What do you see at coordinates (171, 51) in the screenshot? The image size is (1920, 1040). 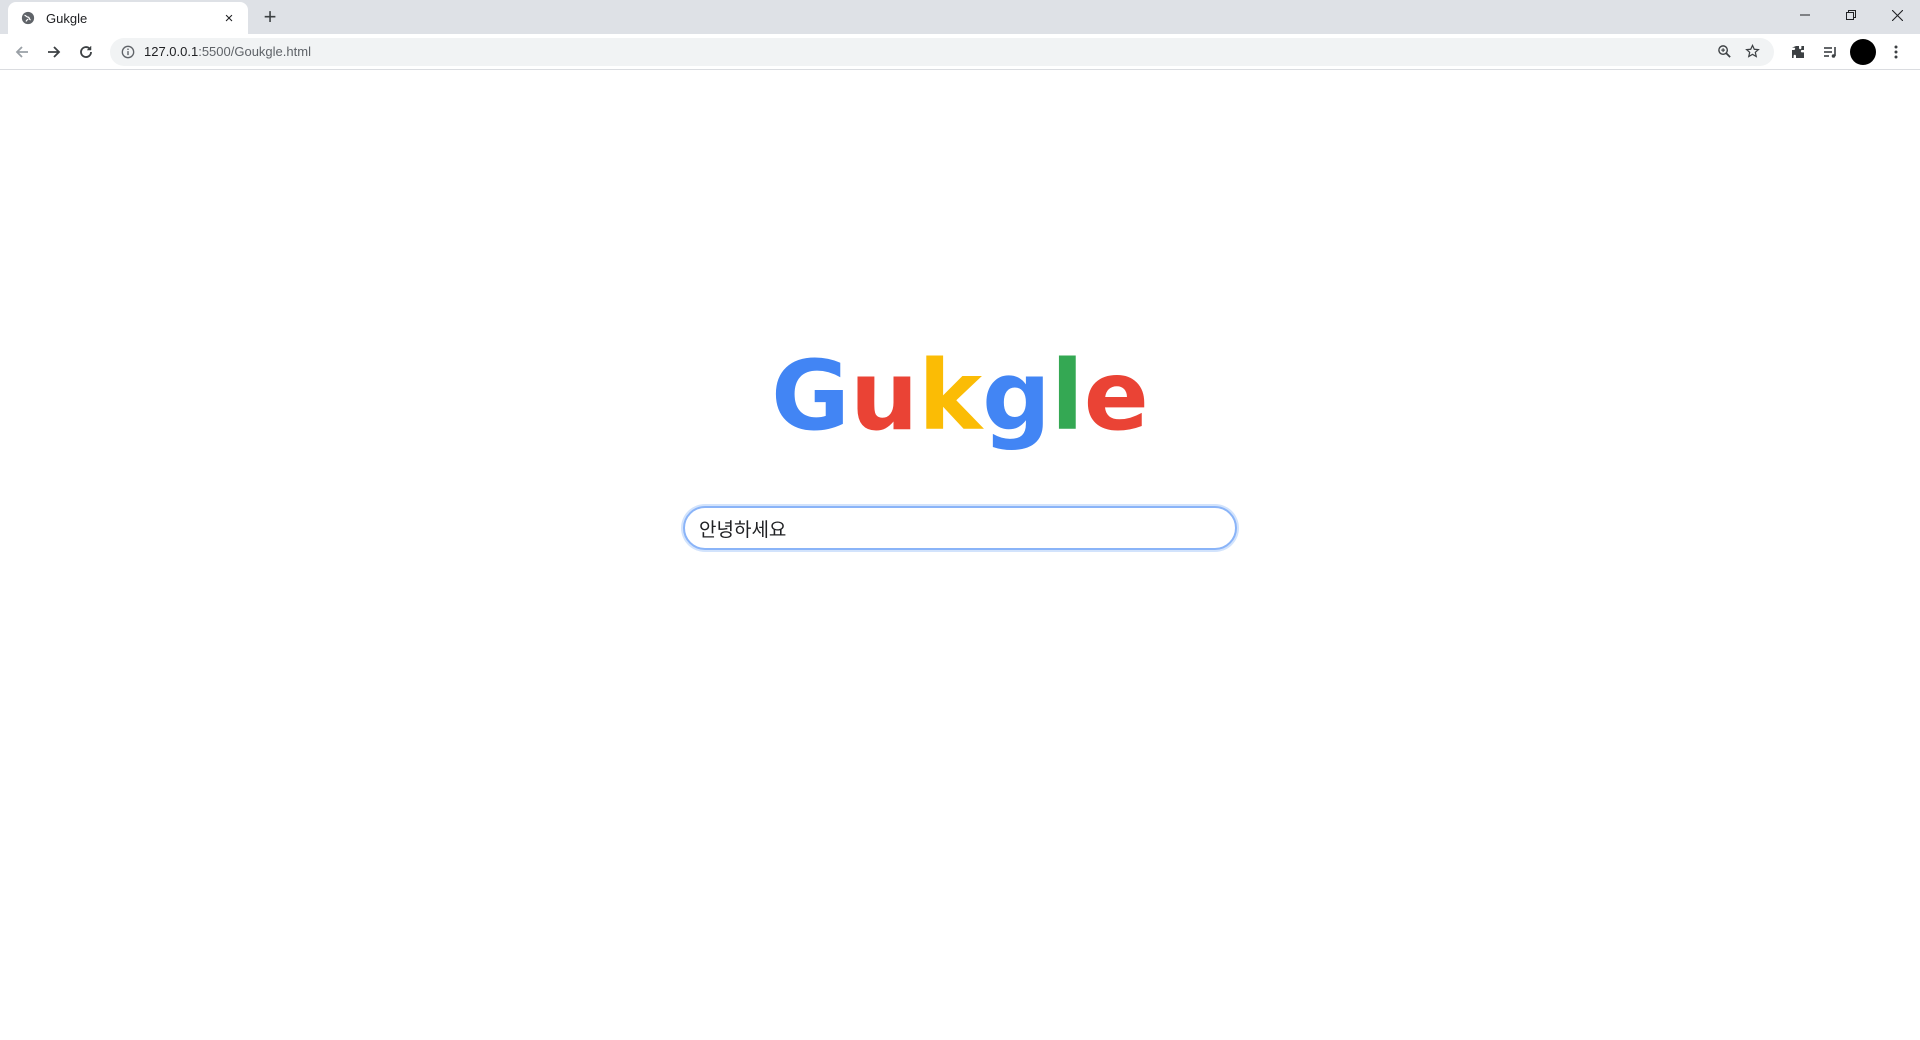 I see `url-host: 127.0.0.1` at bounding box center [171, 51].